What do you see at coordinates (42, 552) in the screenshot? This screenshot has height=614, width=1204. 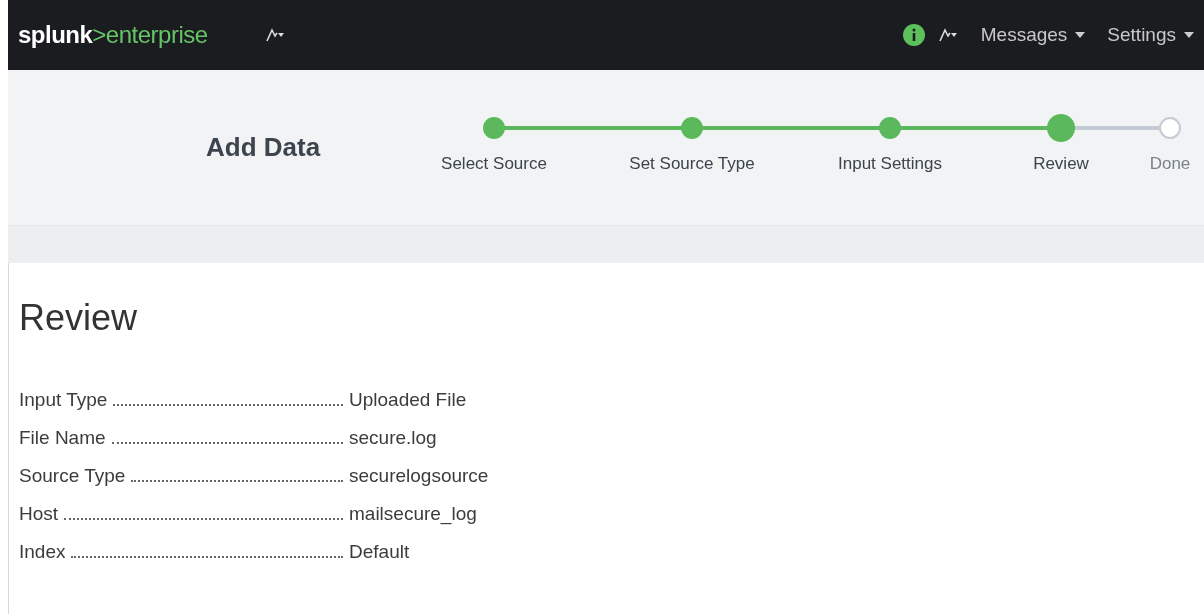 I see `field-label: Index` at bounding box center [42, 552].